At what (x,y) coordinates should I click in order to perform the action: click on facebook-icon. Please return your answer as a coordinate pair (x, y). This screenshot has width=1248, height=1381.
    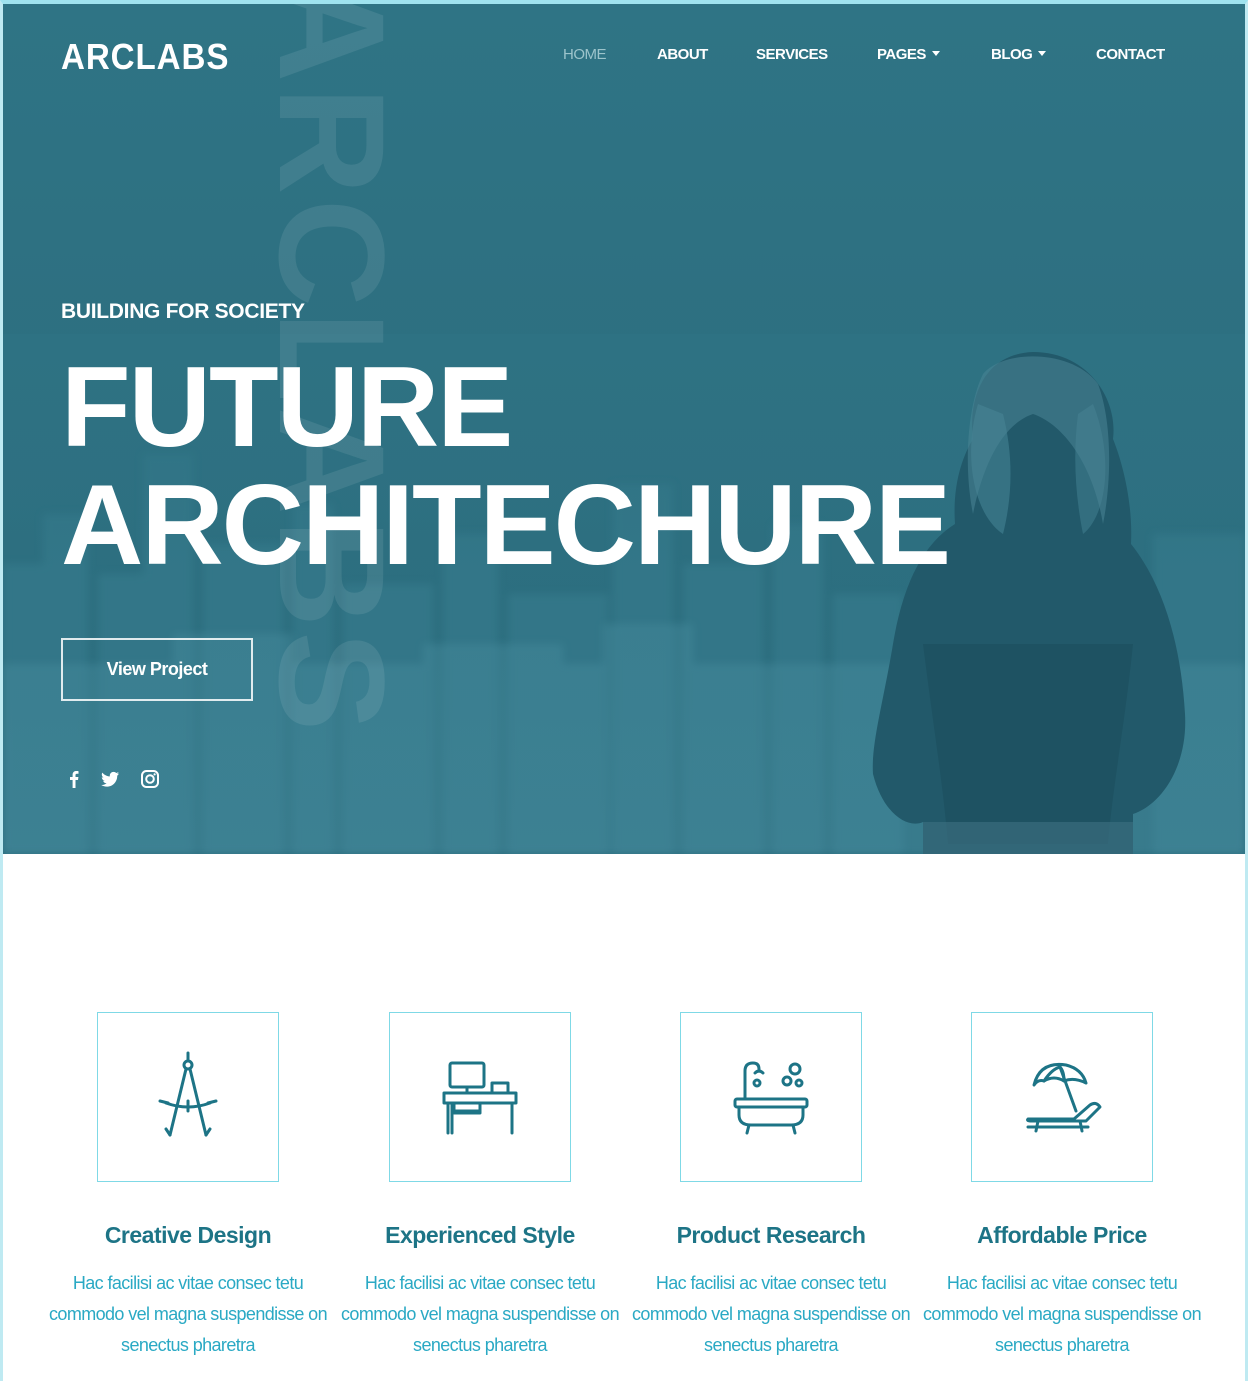
    Looking at the image, I should click on (74, 779).